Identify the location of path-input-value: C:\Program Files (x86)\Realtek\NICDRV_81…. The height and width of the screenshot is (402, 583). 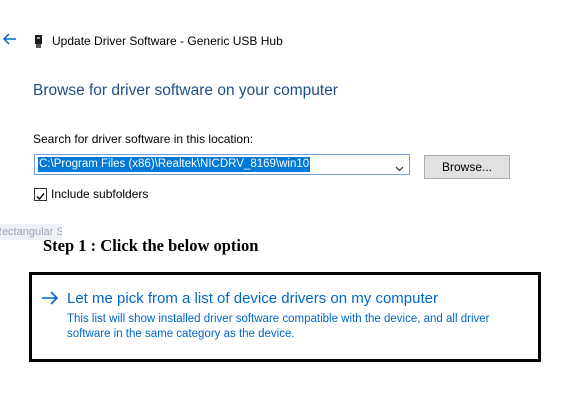
(174, 164).